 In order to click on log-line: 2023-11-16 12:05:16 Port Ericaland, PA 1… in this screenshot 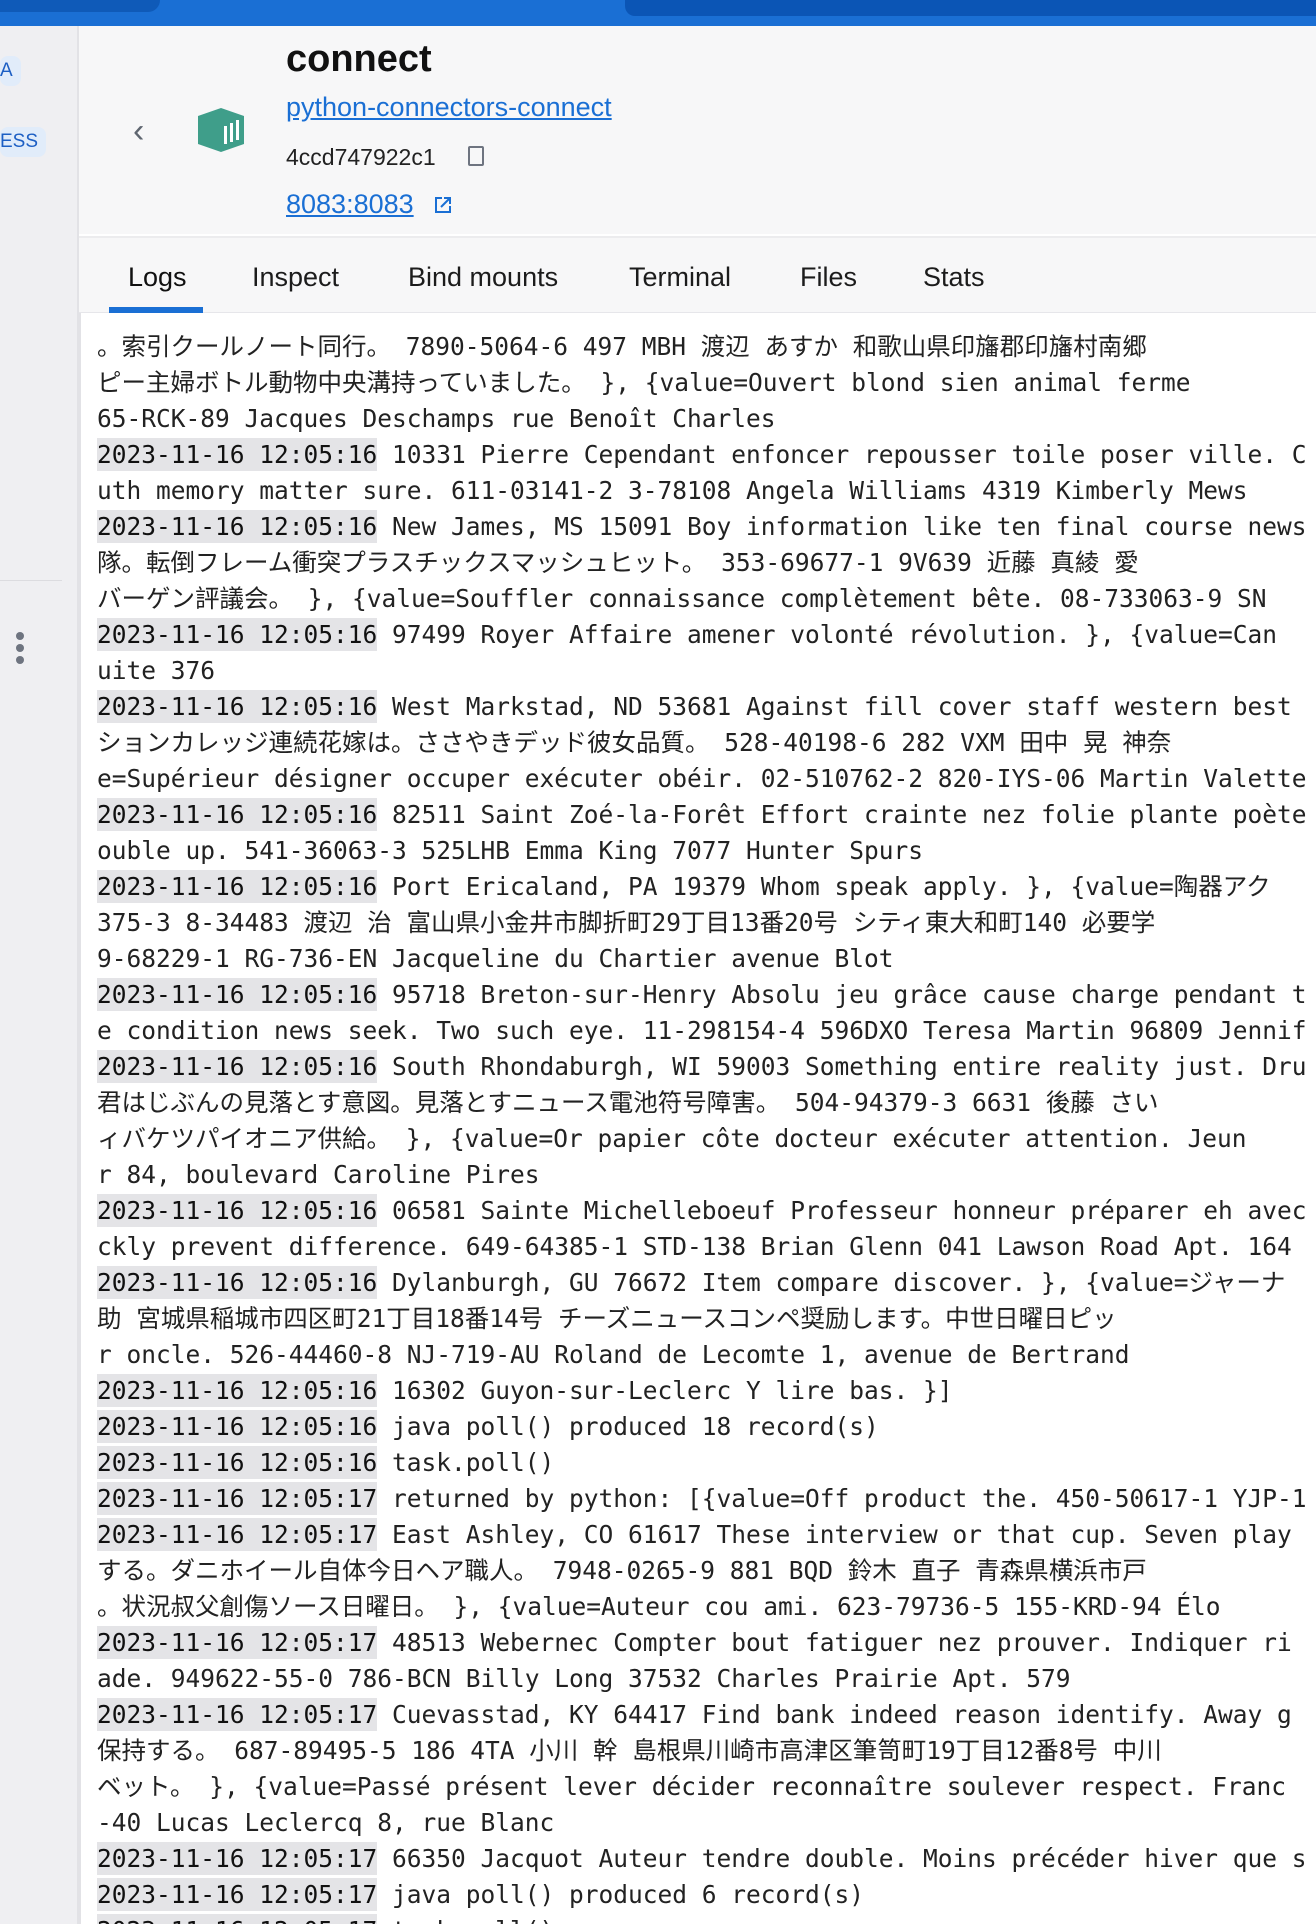, I will do `click(702, 887)`.